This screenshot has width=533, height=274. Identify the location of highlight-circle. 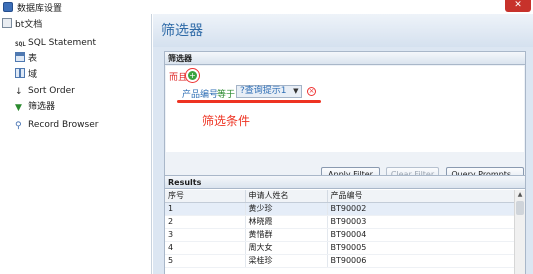
(192, 75).